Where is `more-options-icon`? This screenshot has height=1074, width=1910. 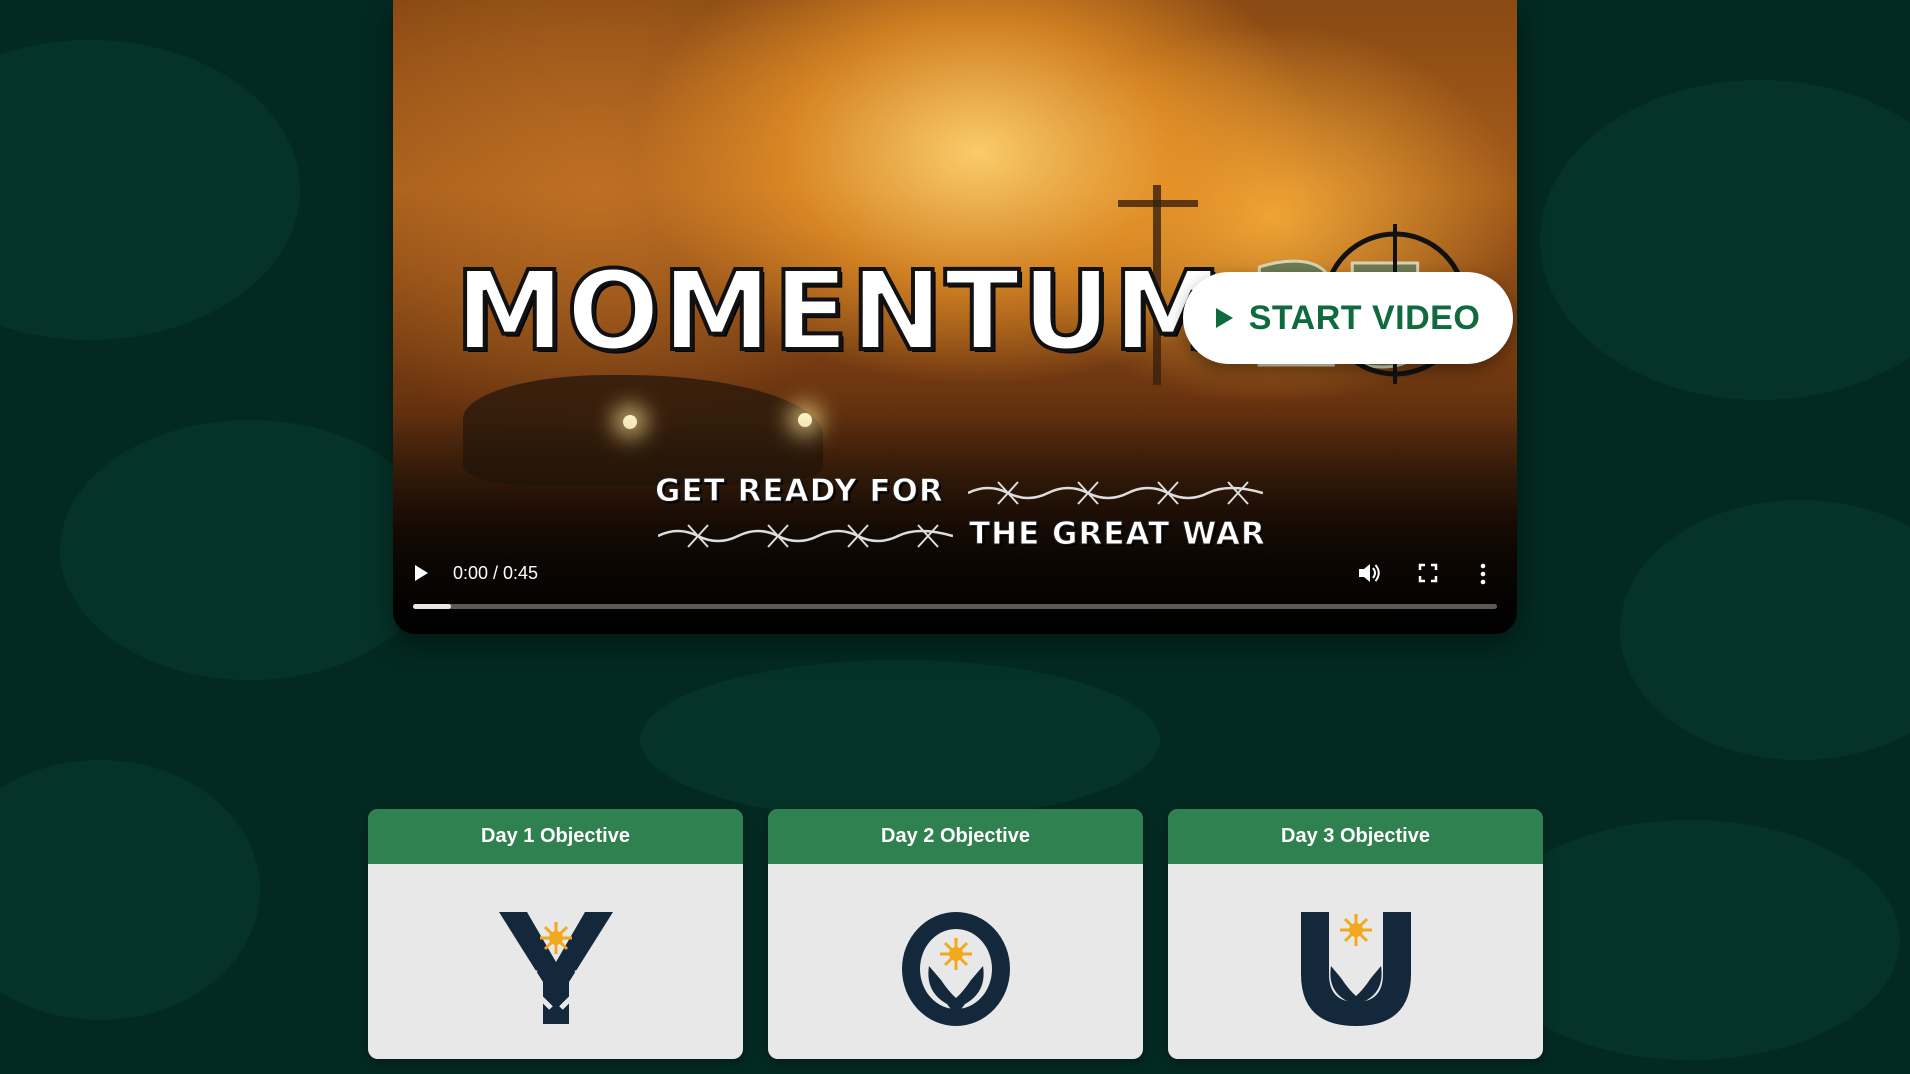 more-options-icon is located at coordinates (1483, 574).